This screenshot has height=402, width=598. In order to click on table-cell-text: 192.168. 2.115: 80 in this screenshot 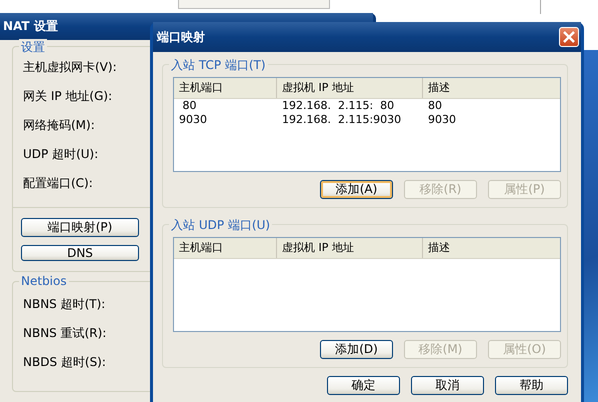, I will do `click(338, 106)`.